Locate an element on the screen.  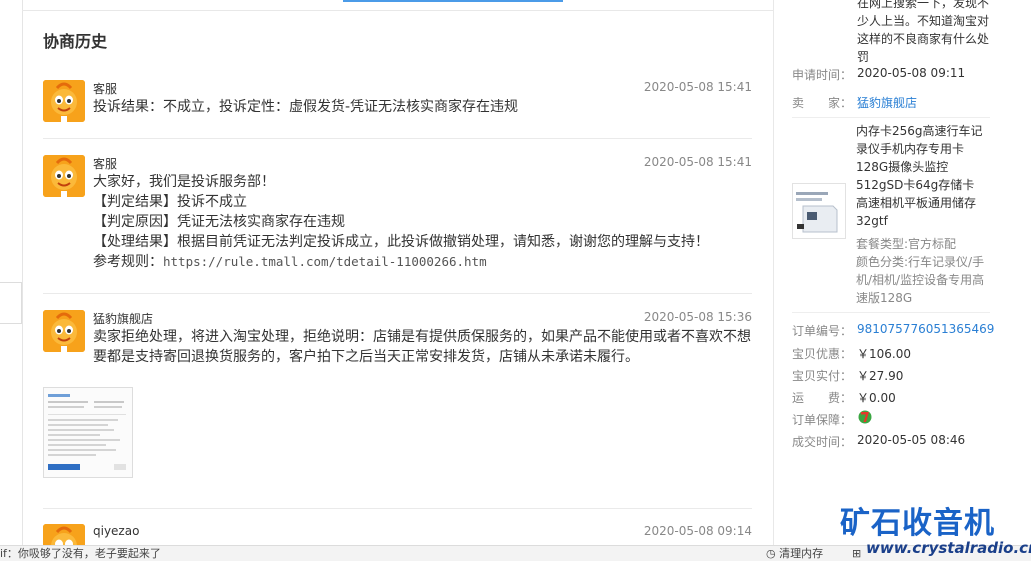
evidence-thumbnail is located at coordinates (88, 432).